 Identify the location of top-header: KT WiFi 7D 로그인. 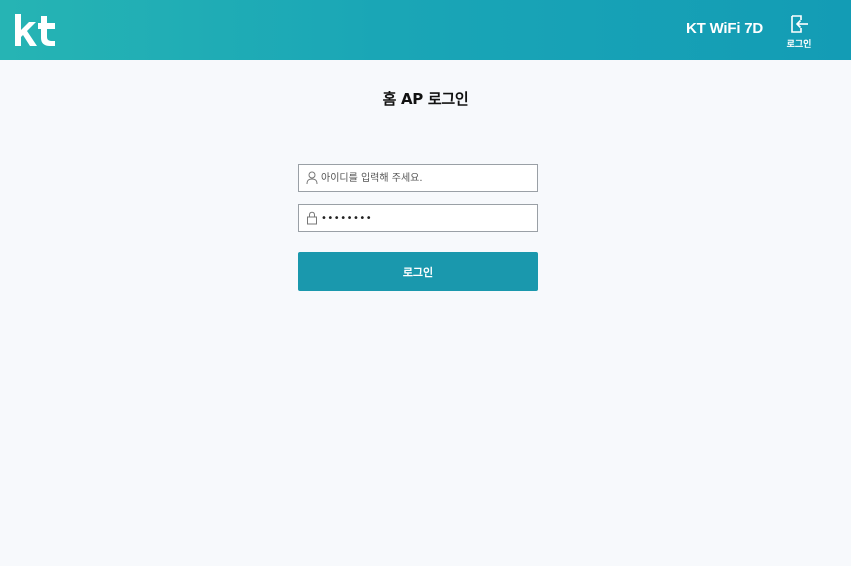
(425, 30).